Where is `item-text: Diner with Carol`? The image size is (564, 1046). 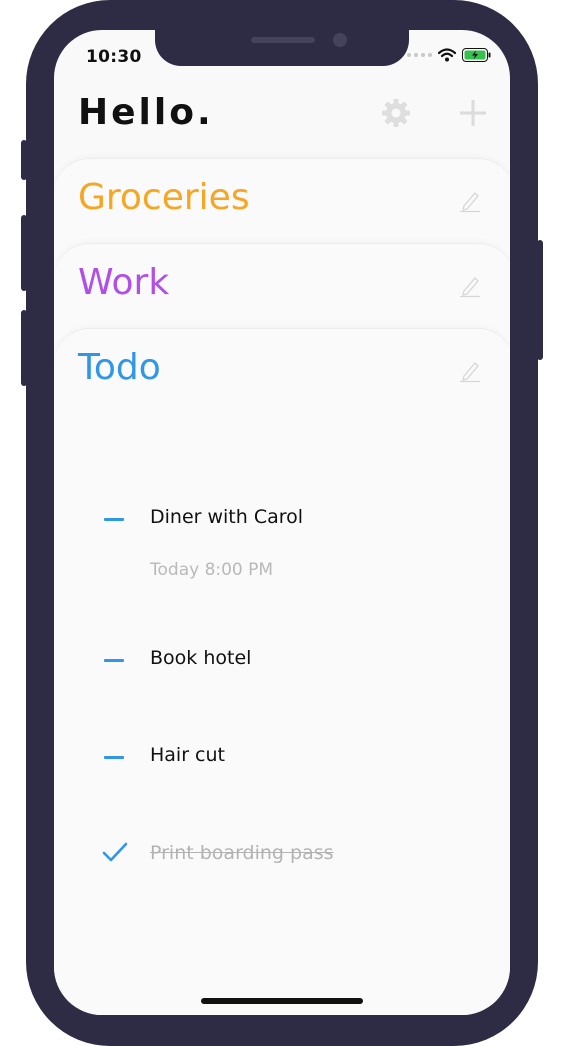
item-text: Diner with Carol is located at coordinates (227, 517).